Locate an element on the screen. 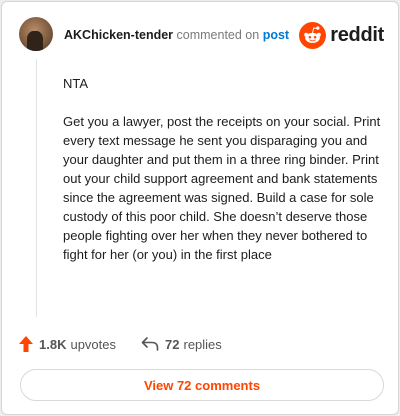  upvote-arrow-icon is located at coordinates (26, 344).